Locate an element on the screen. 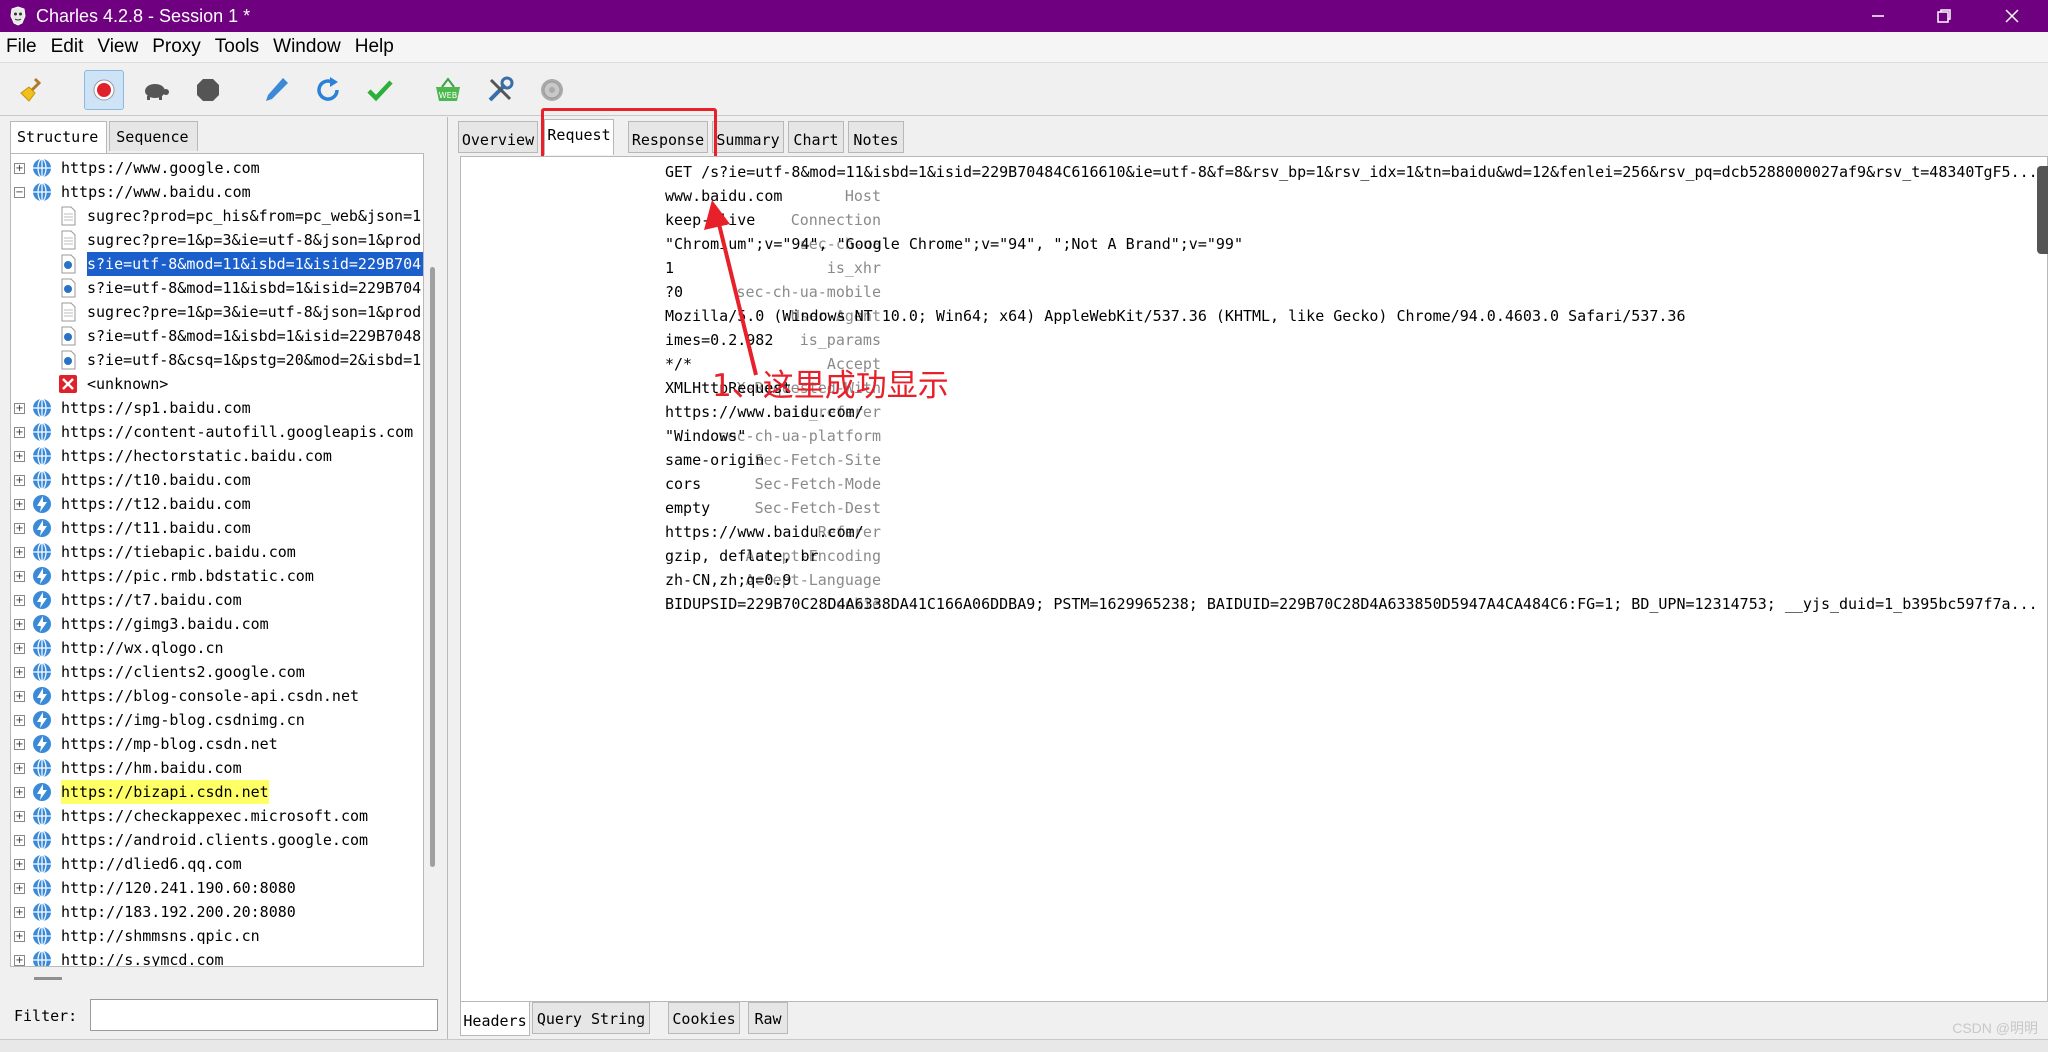 Image resolution: width=2048 pixels, height=1052 pixels. tree-row: + https://mp-blog.csdn.net is located at coordinates (217, 744).